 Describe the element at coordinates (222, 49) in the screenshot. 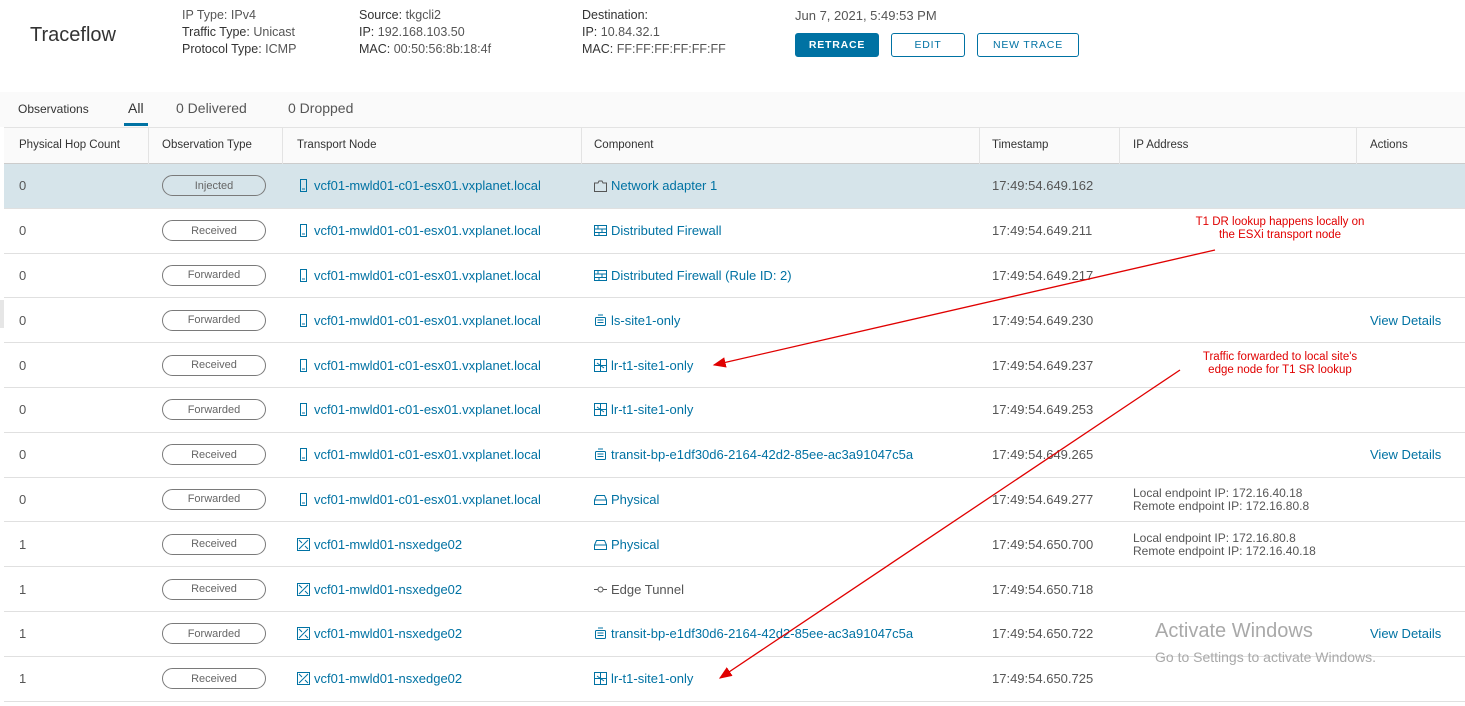

I see `protocol-type-label: Protocol Type:` at that location.